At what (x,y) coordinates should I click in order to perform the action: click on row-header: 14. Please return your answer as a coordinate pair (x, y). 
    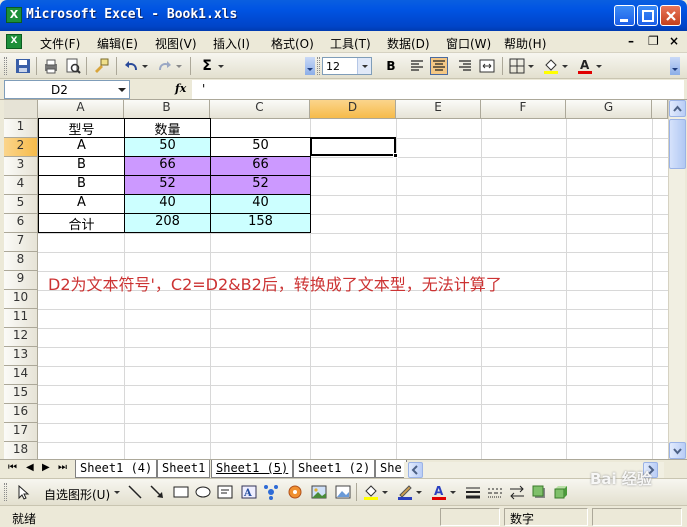
    Looking at the image, I should click on (21, 375).